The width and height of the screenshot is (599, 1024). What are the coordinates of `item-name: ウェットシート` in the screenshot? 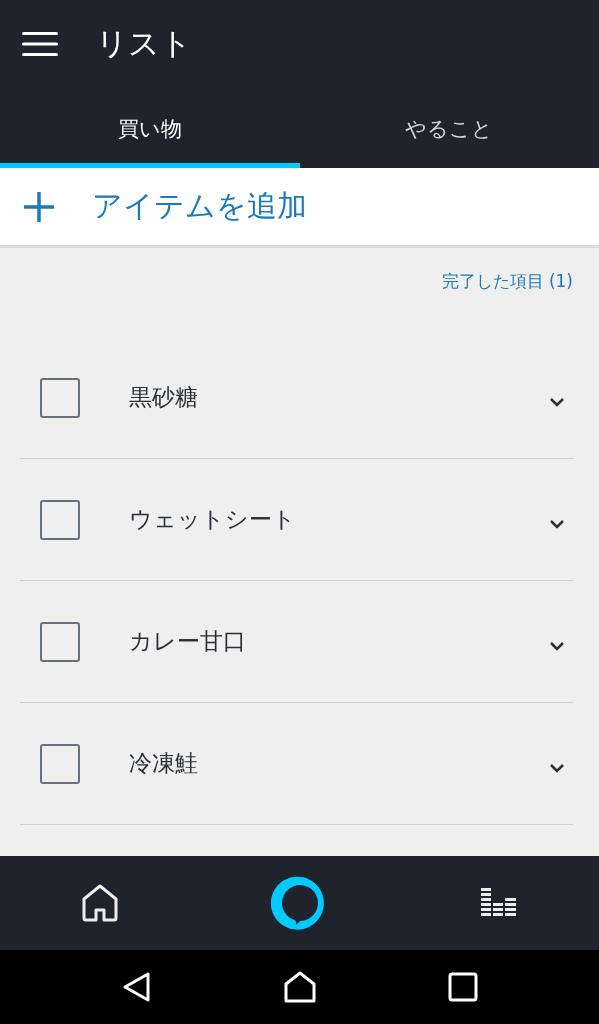 It's located at (213, 519).